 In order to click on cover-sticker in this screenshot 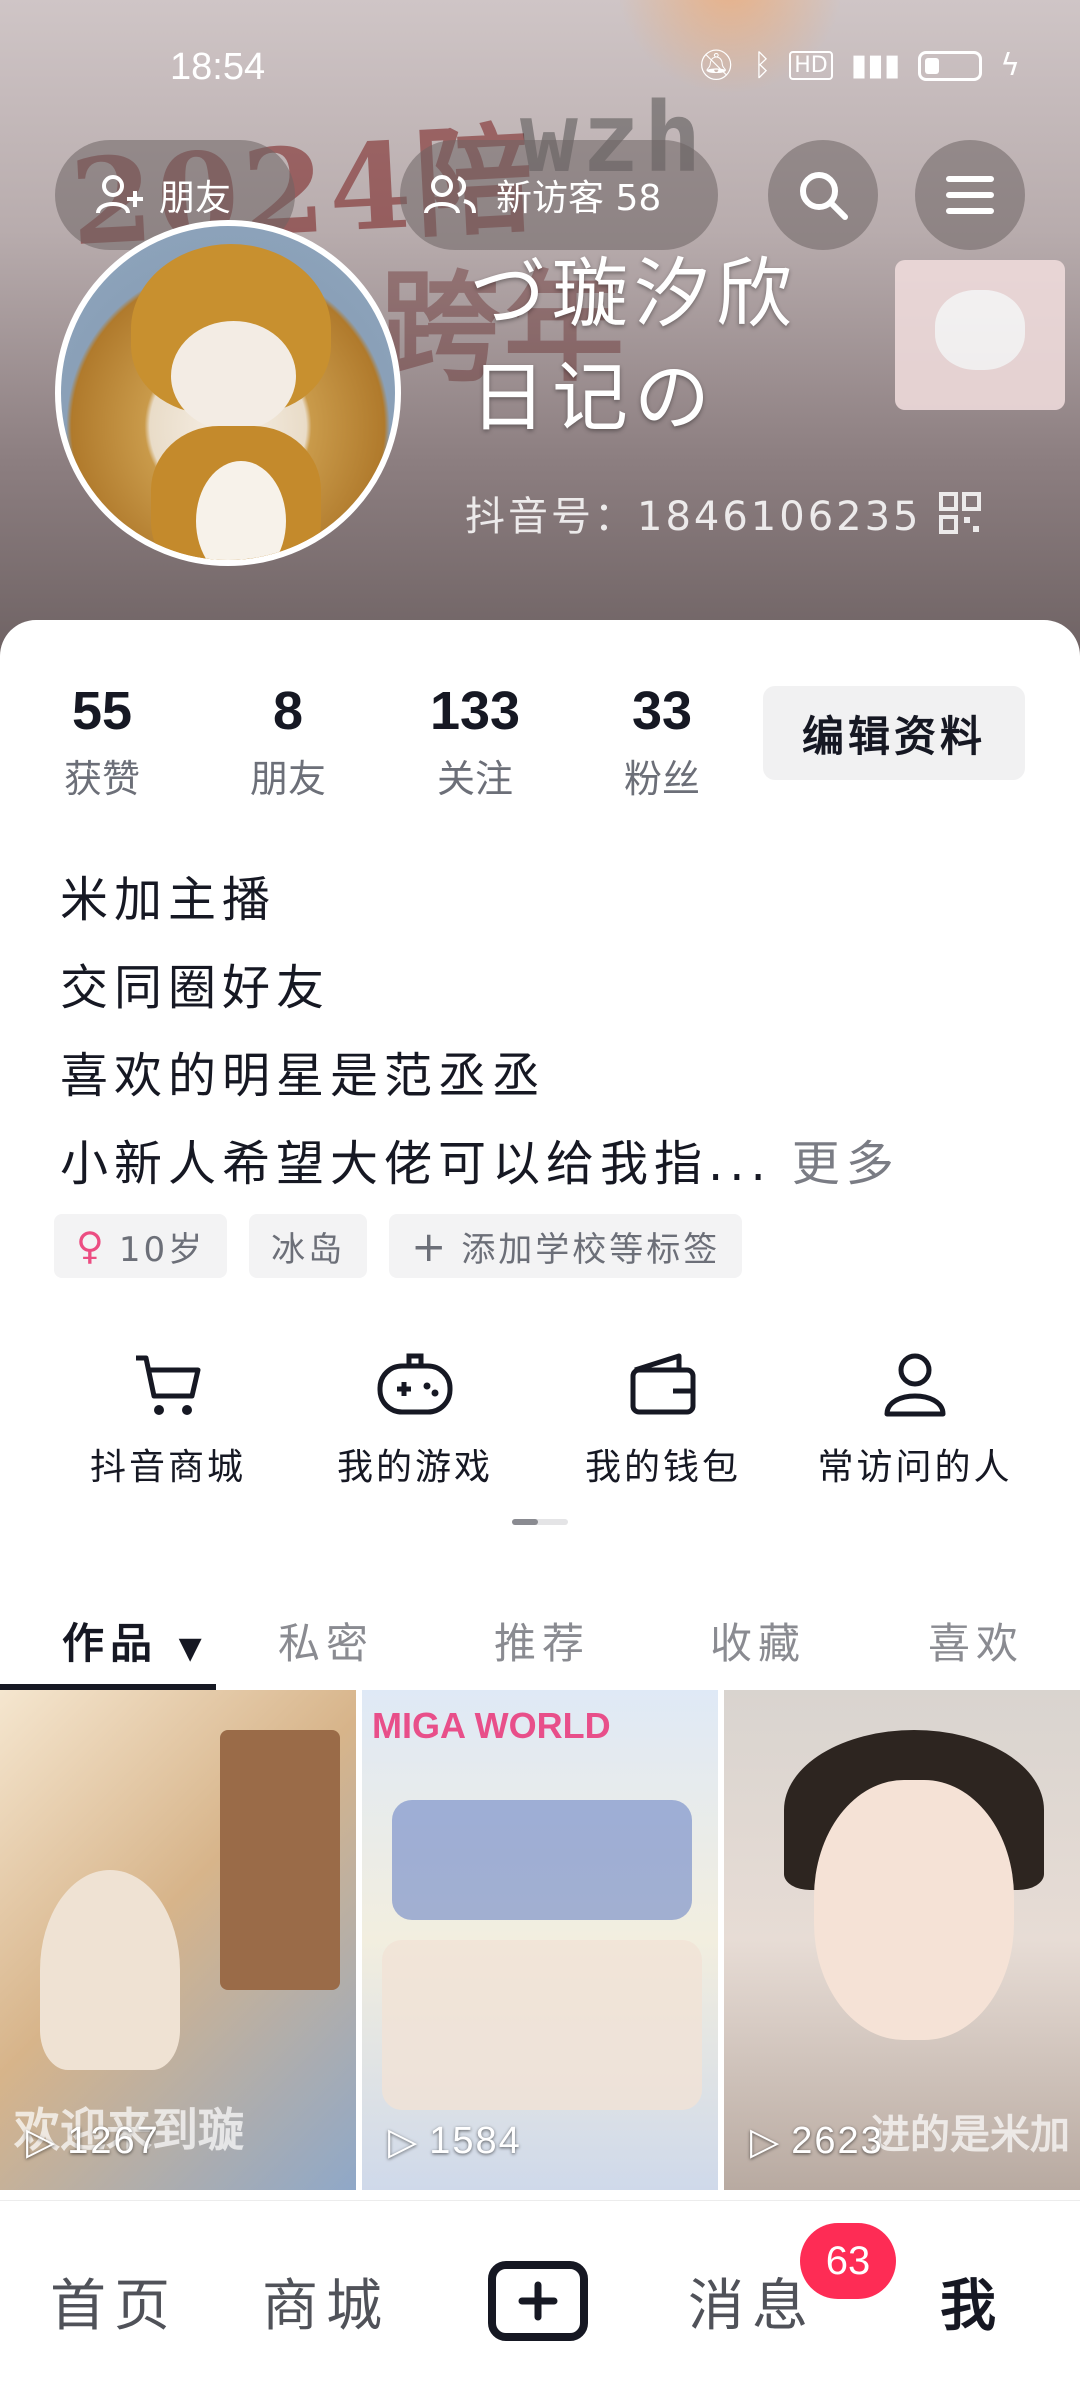, I will do `click(980, 335)`.